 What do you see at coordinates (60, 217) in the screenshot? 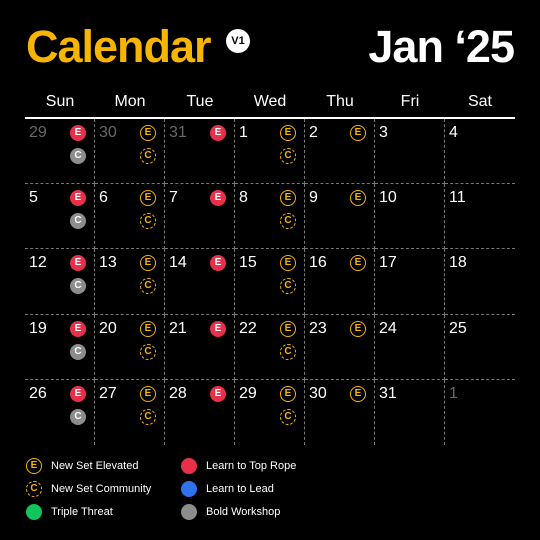
I see `calendar-day-cell: 5 EC` at bounding box center [60, 217].